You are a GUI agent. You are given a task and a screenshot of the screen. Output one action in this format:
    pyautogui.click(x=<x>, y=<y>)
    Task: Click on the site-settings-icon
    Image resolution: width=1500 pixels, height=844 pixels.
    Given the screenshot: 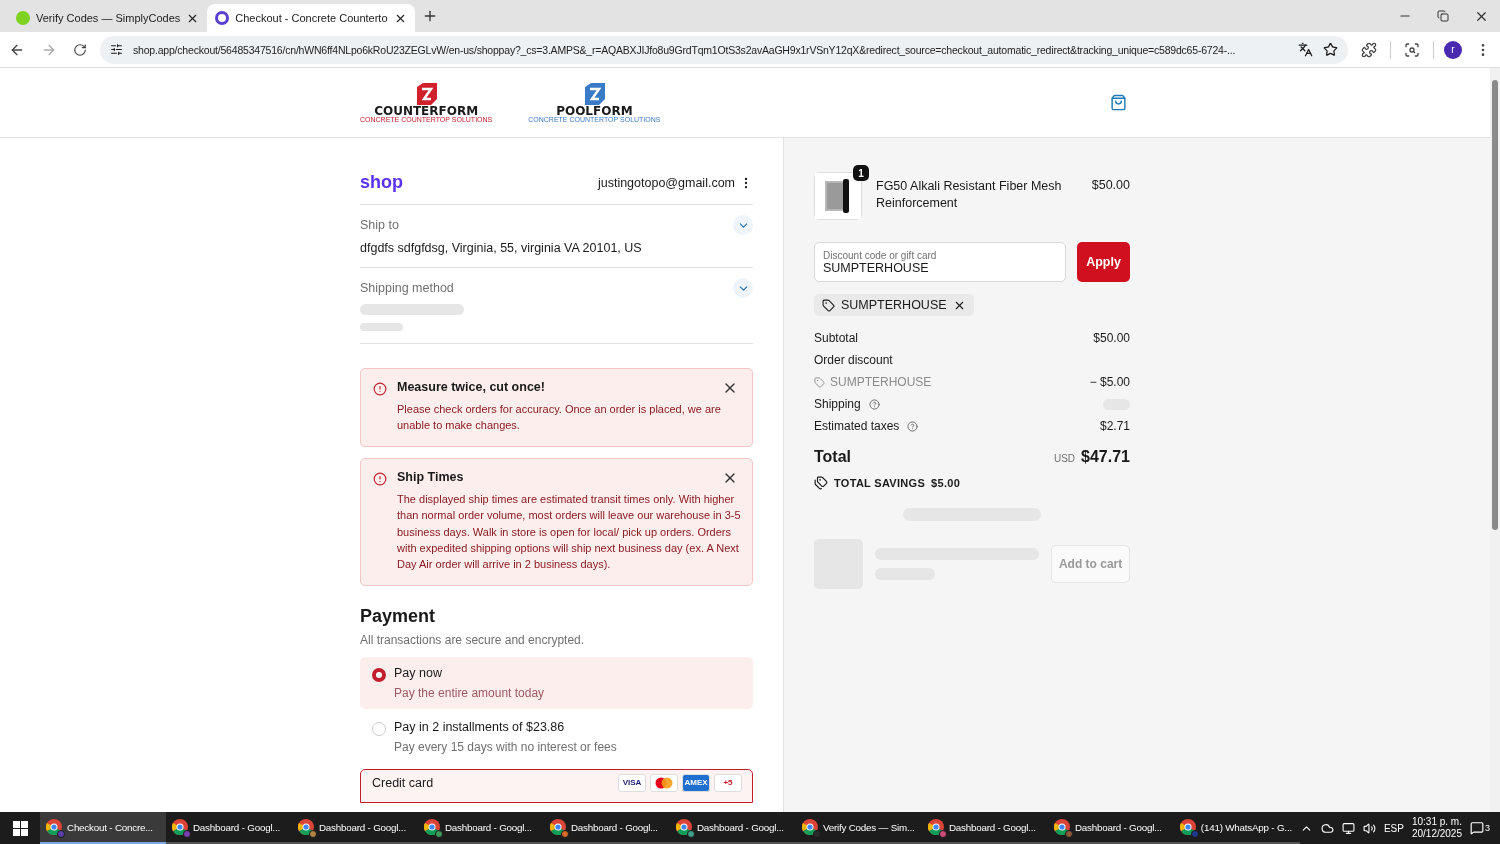 What is the action you would take?
    pyautogui.click(x=116, y=49)
    